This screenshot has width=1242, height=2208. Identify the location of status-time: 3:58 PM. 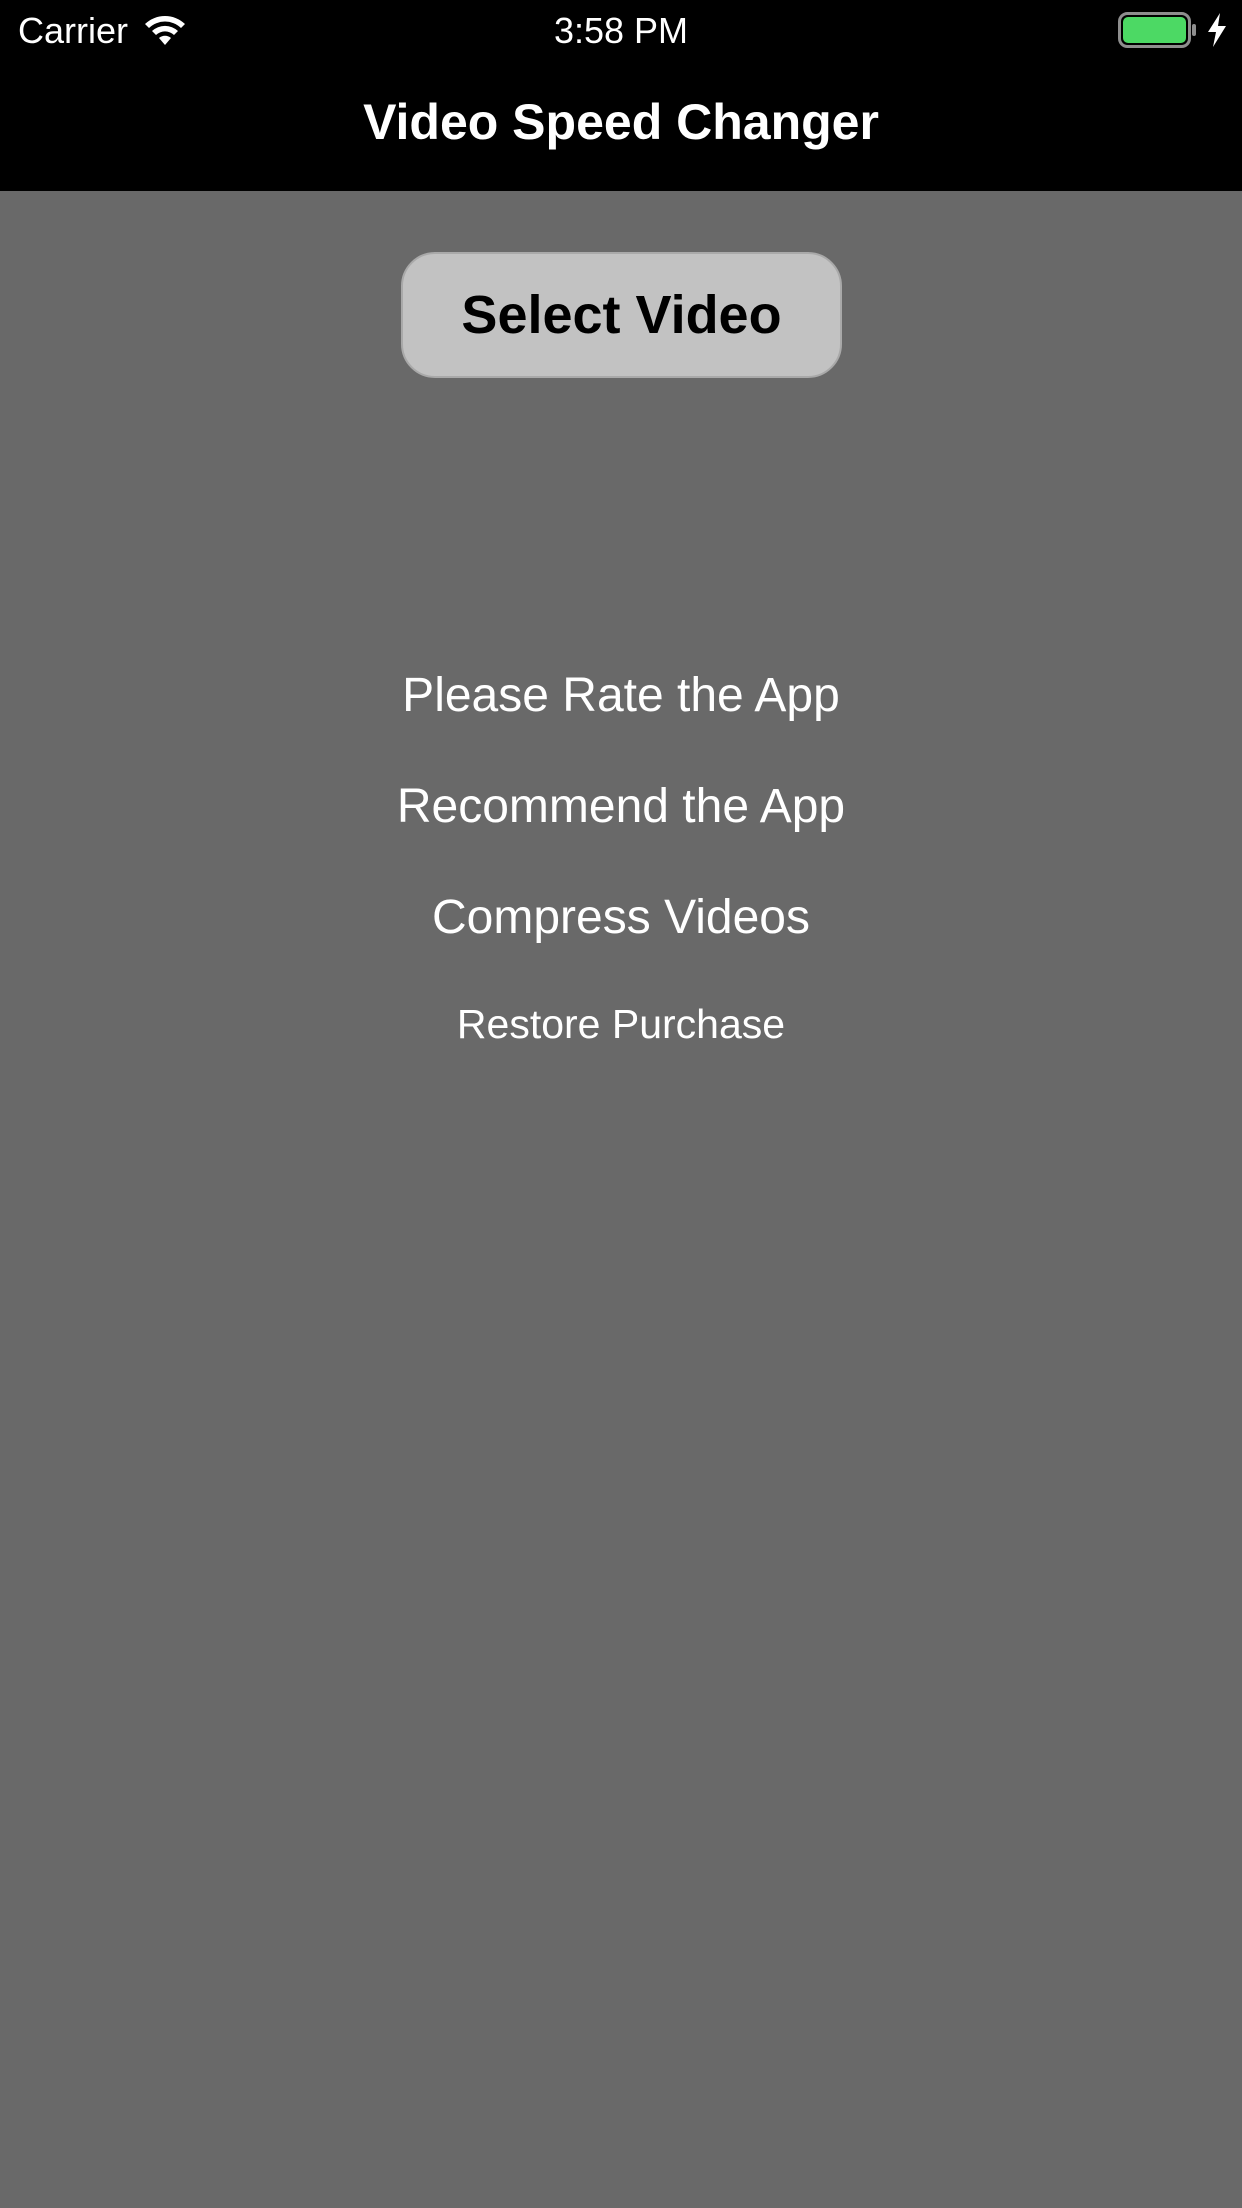
(621, 30).